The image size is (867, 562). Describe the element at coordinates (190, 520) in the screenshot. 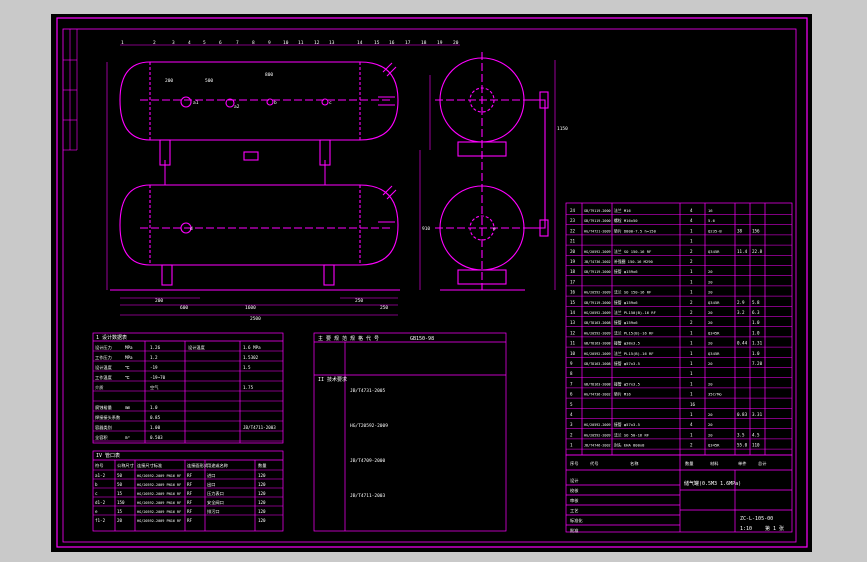

I see `nozzle-face: RF` at that location.